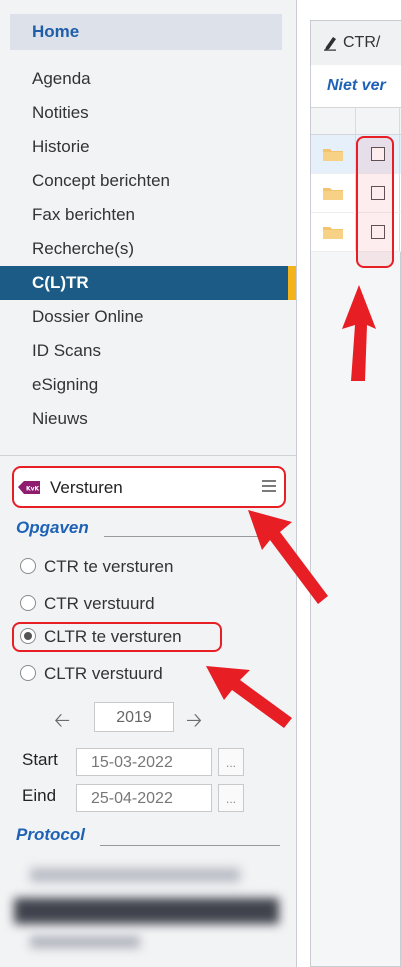 Image resolution: width=401 pixels, height=967 pixels. What do you see at coordinates (148, 419) in the screenshot?
I see `nav-item-nieuws: Nieuws` at bounding box center [148, 419].